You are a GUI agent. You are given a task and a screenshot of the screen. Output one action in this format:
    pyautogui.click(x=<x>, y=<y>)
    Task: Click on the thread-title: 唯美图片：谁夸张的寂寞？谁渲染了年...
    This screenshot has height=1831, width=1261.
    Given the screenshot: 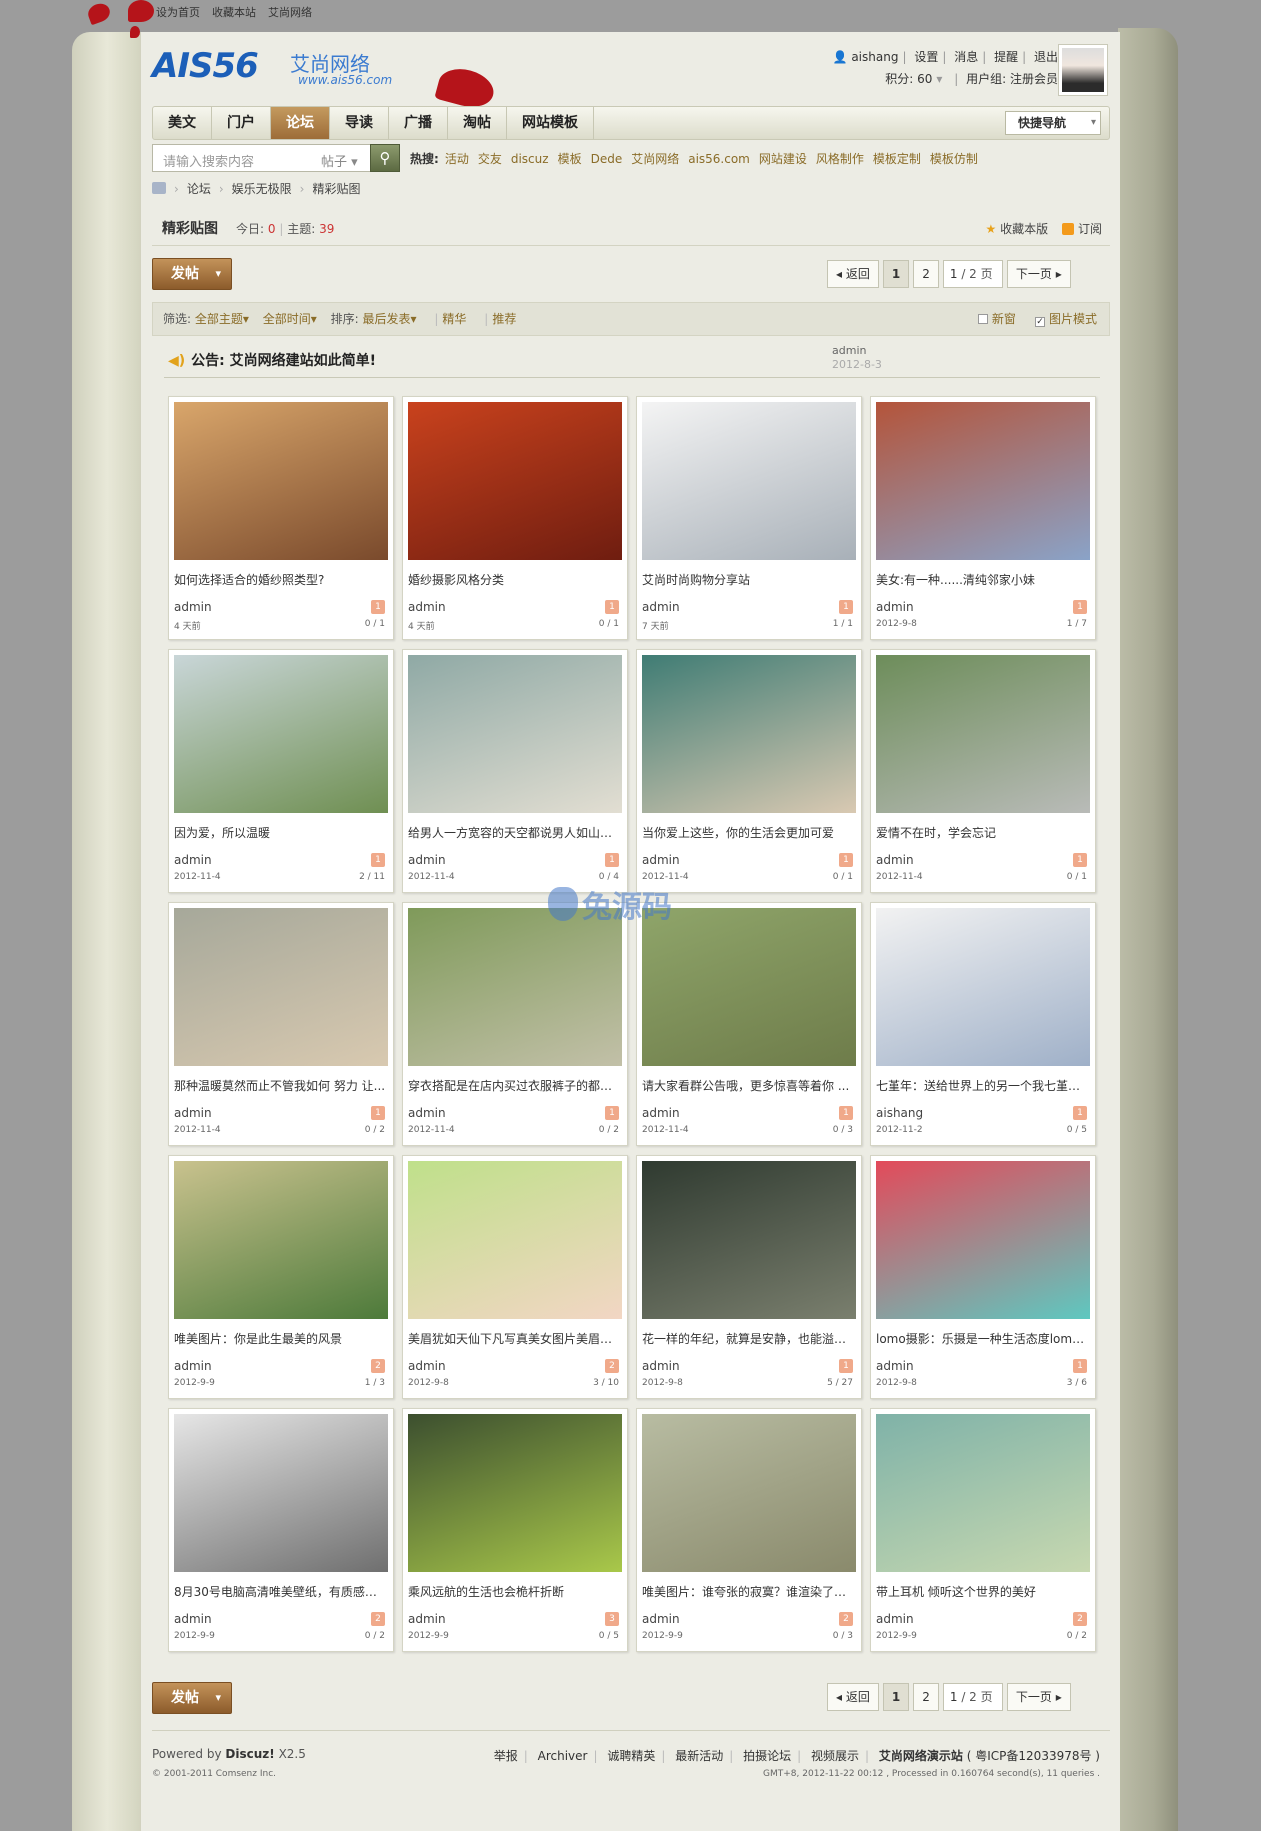 What is the action you would take?
    pyautogui.click(x=749, y=1591)
    